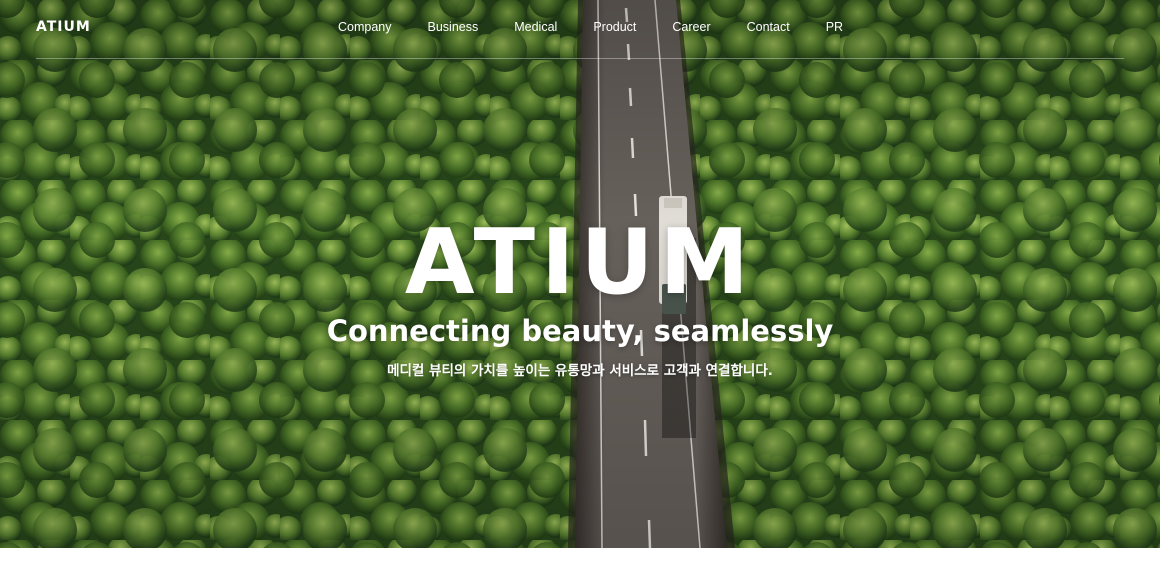 This screenshot has width=1160, height=561. Describe the element at coordinates (580, 371) in the screenshot. I see `hero-subtitle: 메디컬 뷰티의 가치를 높이는 유통망과 서비스로 고객과 연결합니다.` at that location.